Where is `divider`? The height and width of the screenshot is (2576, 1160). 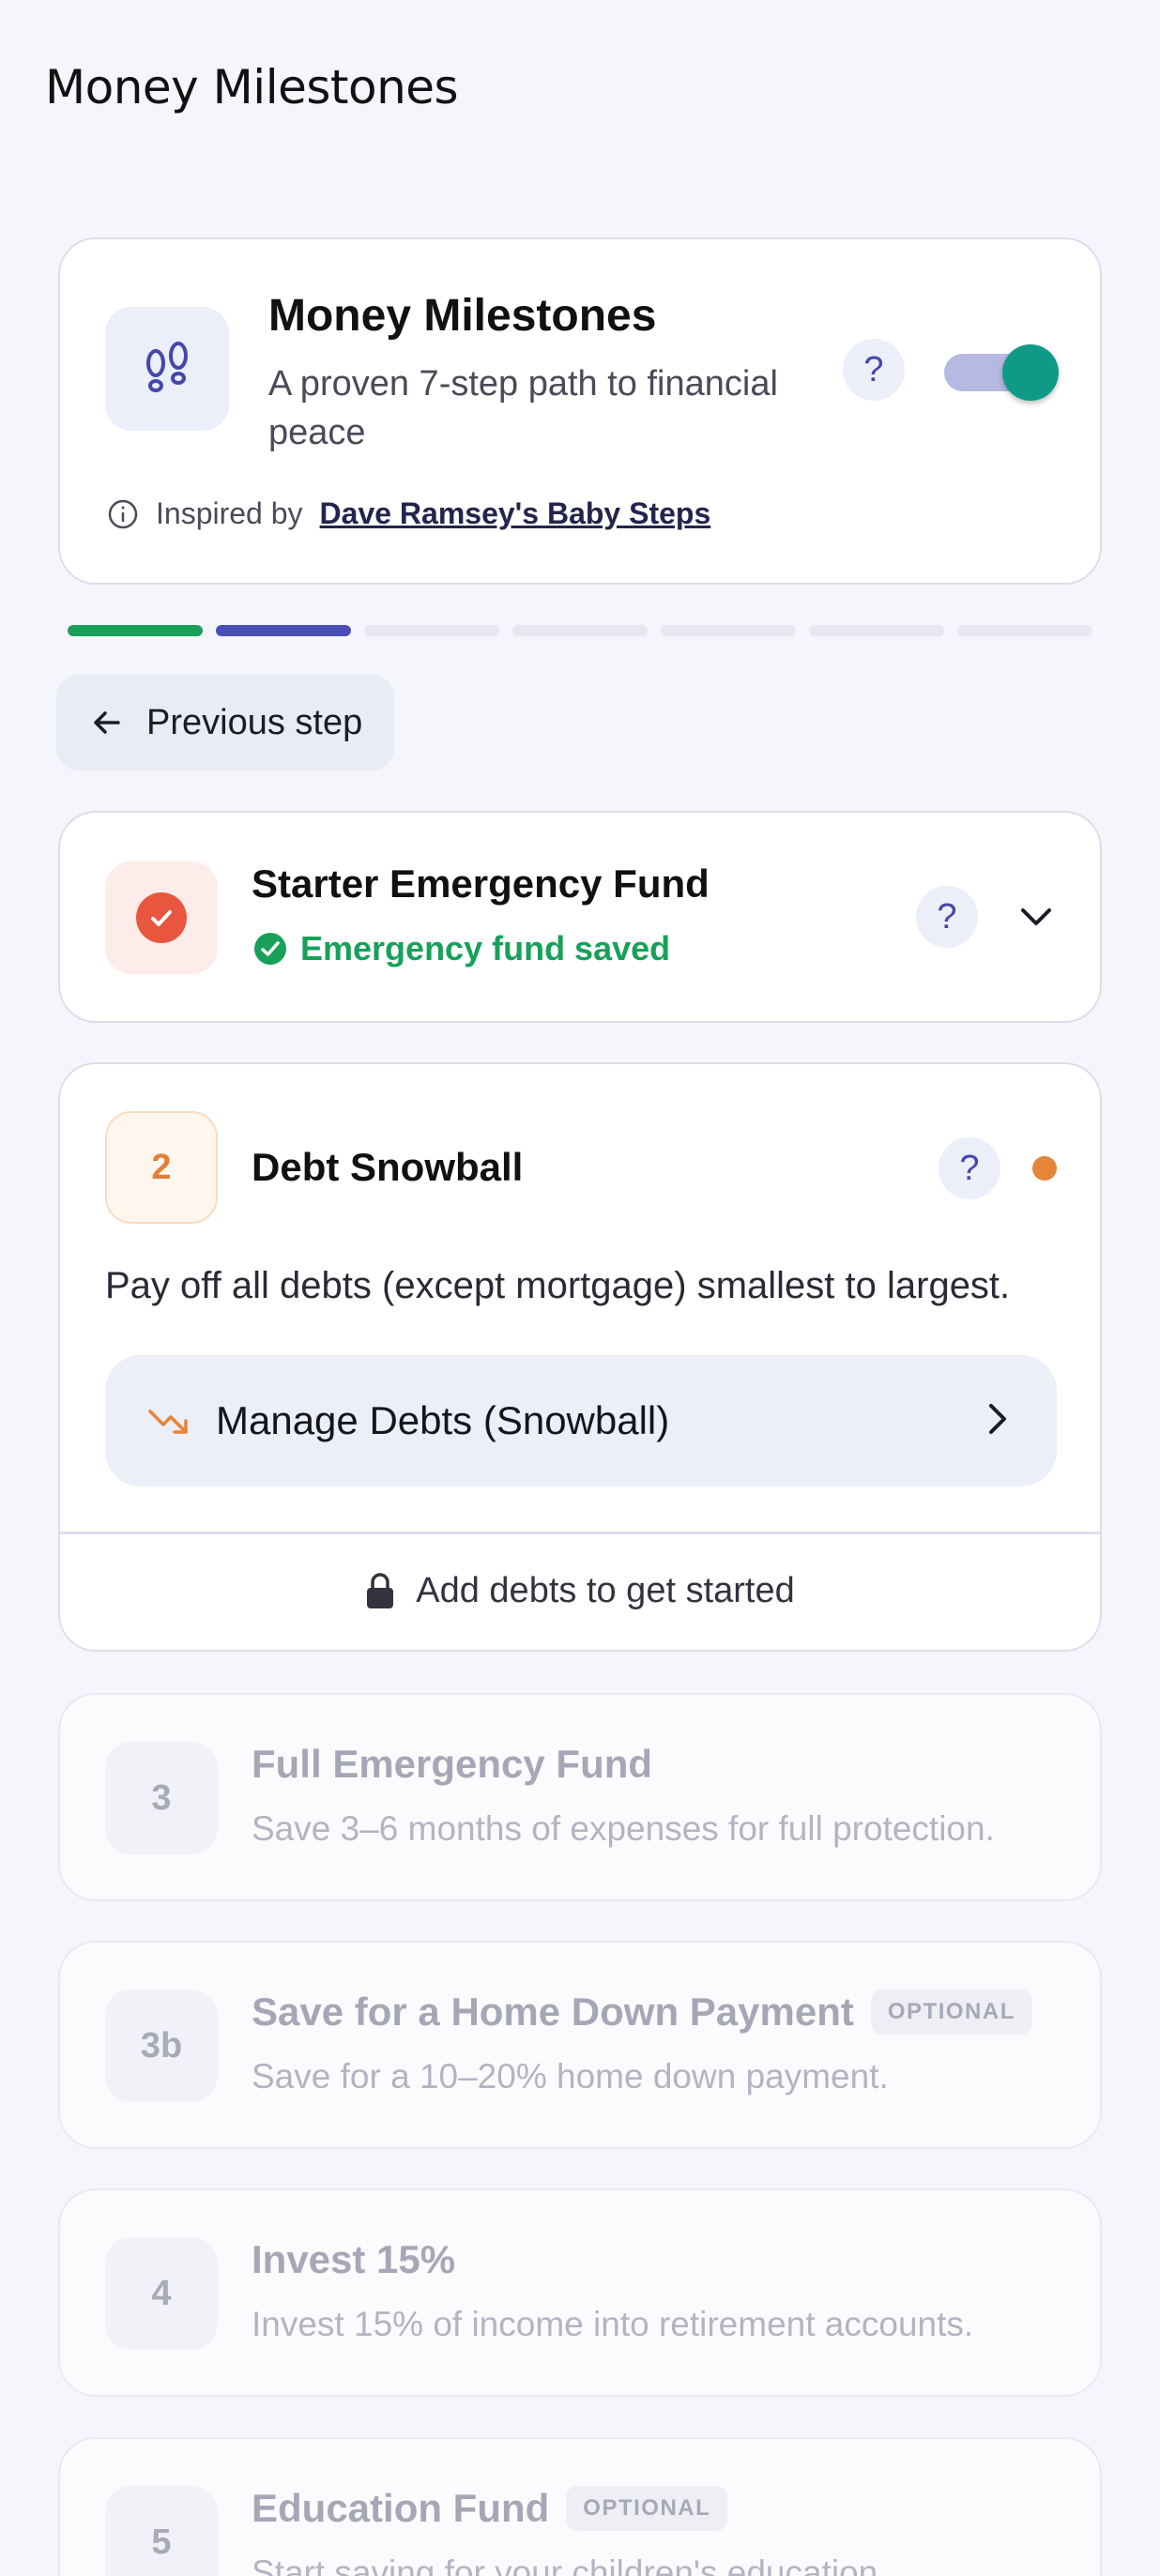 divider is located at coordinates (580, 1533).